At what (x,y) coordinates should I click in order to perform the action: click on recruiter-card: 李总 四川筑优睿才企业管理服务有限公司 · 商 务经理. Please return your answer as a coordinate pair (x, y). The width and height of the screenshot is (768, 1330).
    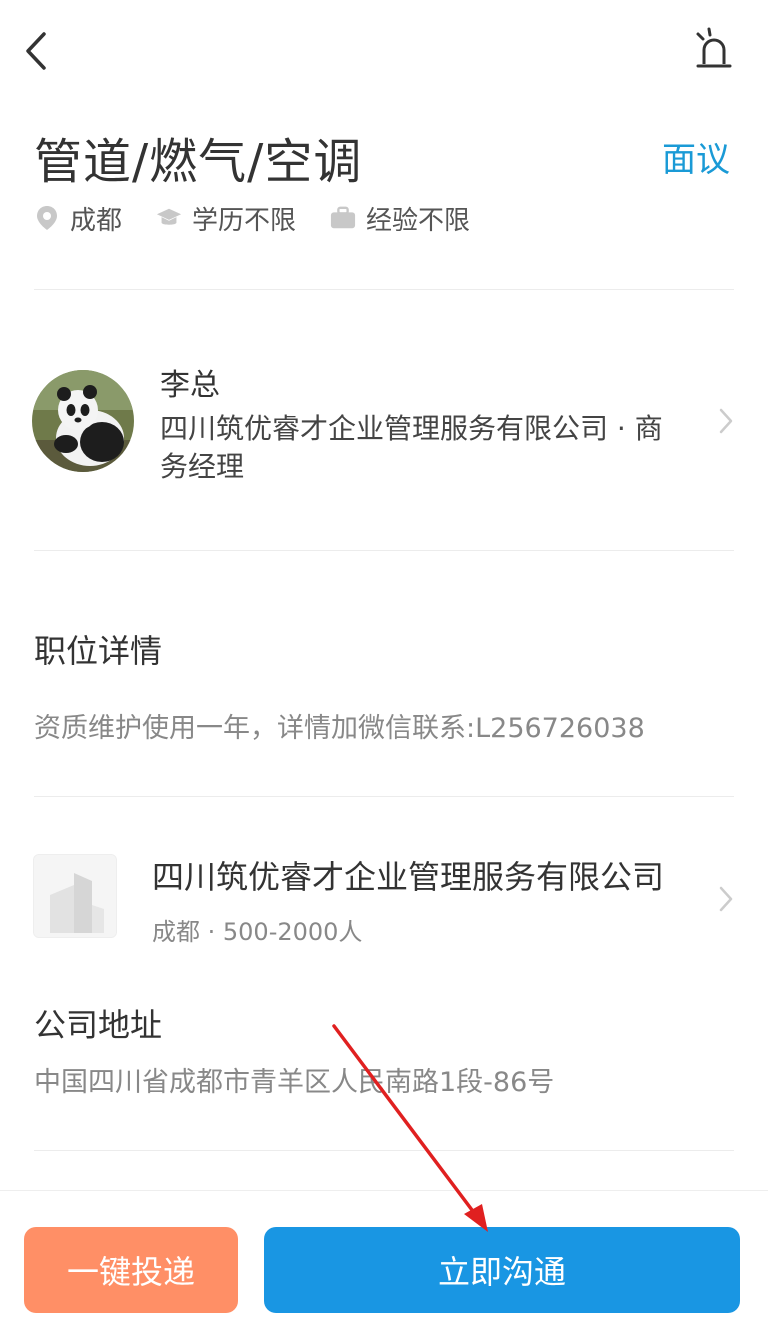
    Looking at the image, I should click on (384, 420).